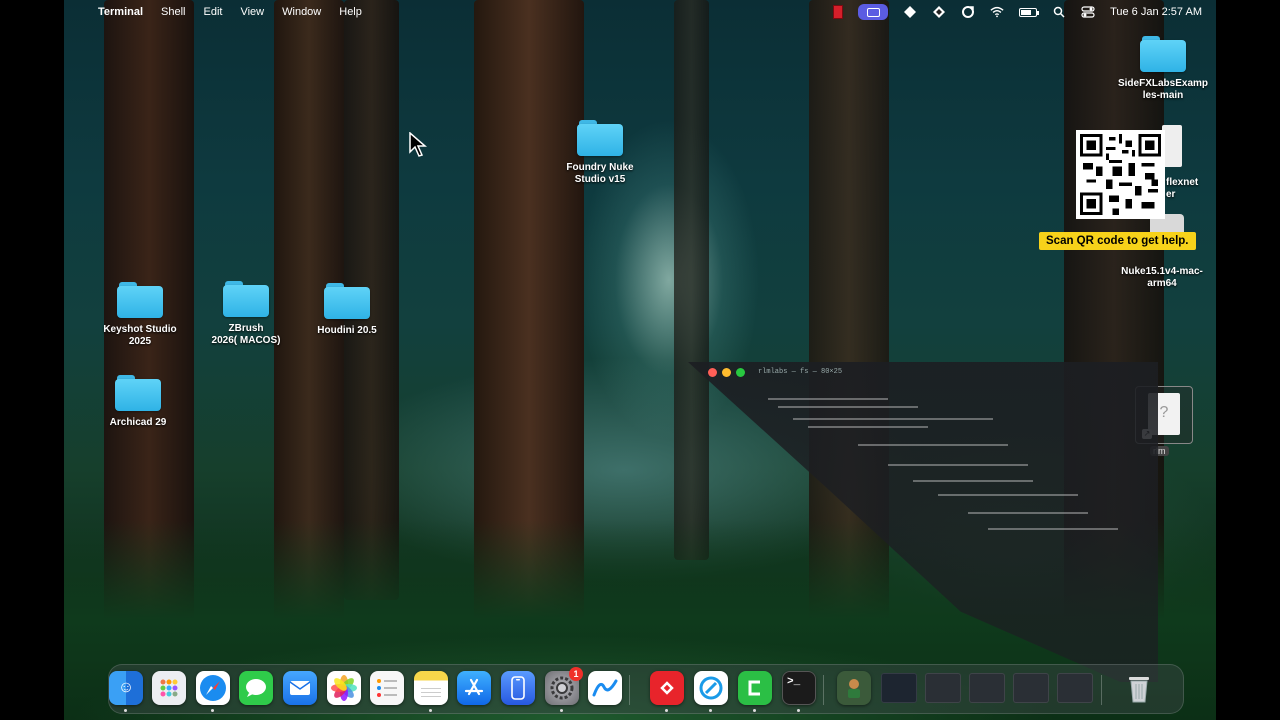 The height and width of the screenshot is (720, 1280). I want to click on diamond-app-icon, so click(910, 12).